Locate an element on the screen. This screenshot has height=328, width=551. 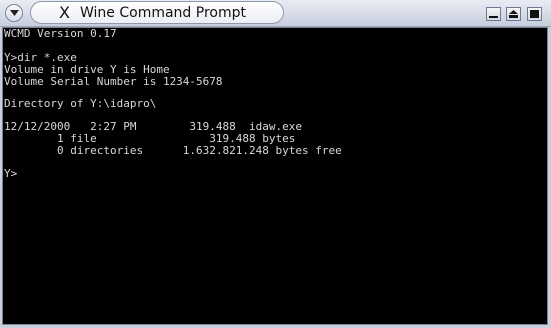
title-bar: X Wine Command Prompt is located at coordinates (275, 13).